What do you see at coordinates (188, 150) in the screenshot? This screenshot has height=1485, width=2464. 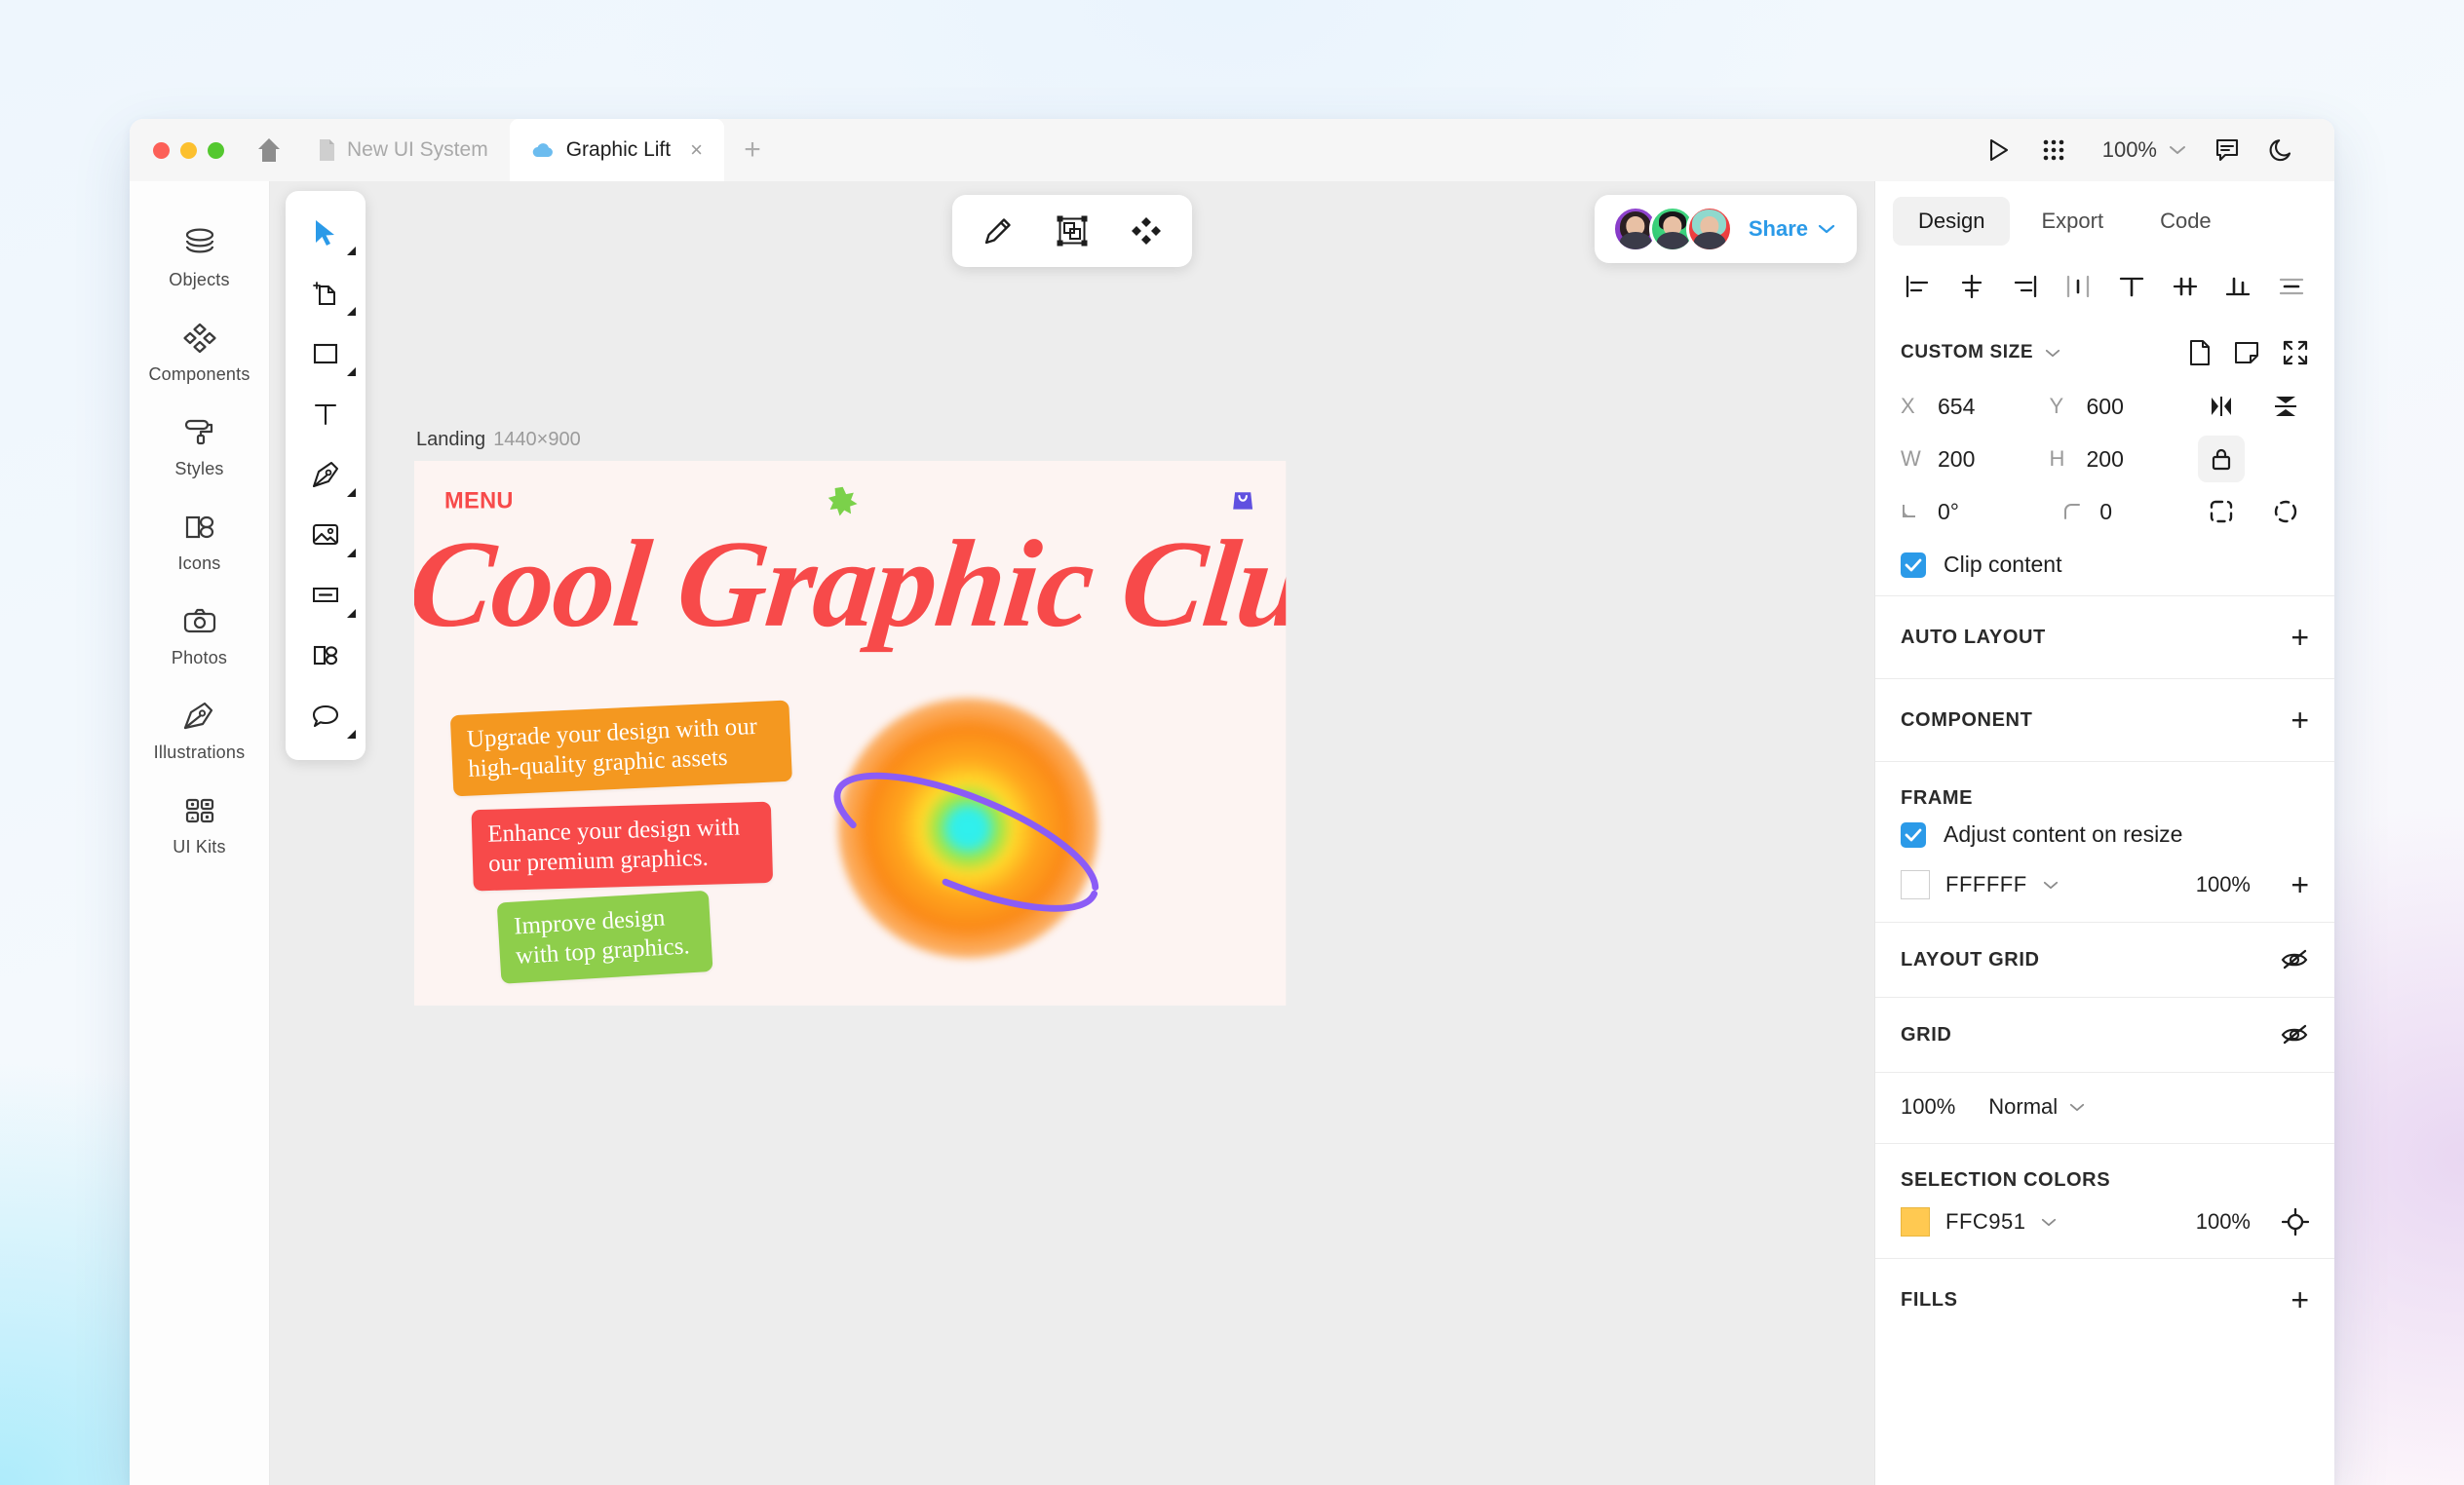 I see `minimize-window-button` at bounding box center [188, 150].